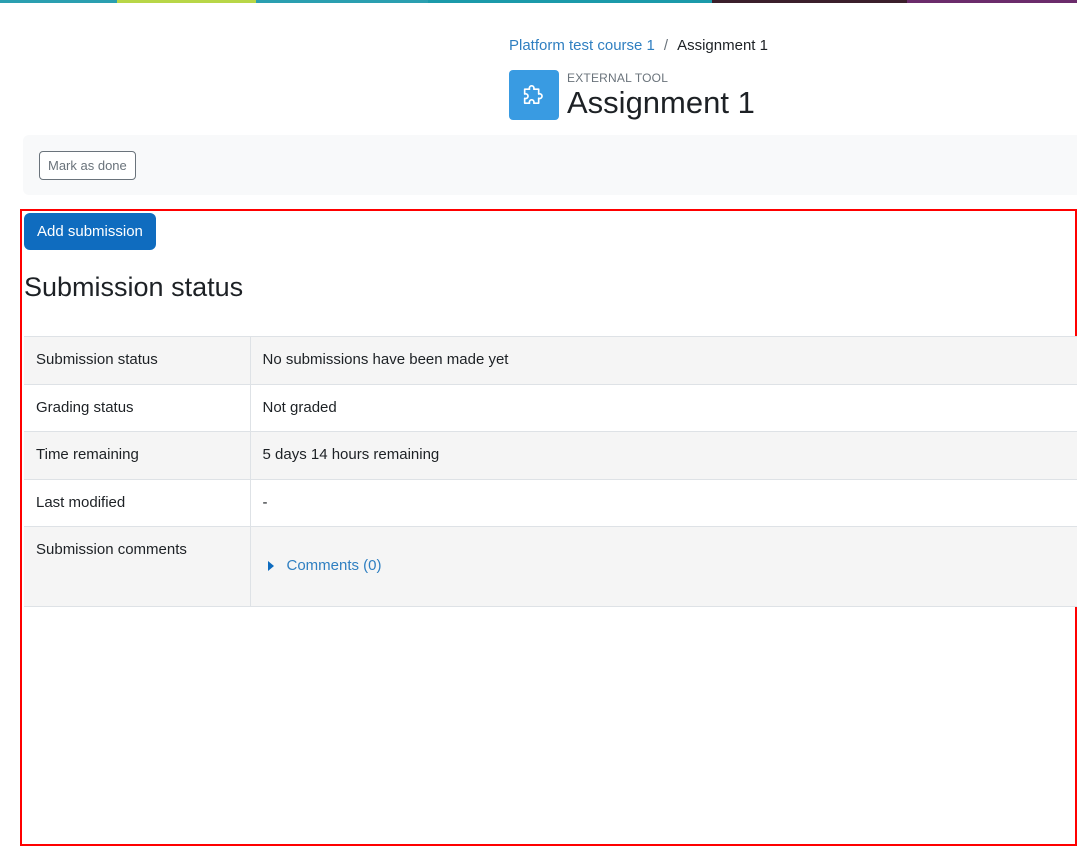 The height and width of the screenshot is (850, 1077). I want to click on table-row: Last modified -, so click(550, 503).